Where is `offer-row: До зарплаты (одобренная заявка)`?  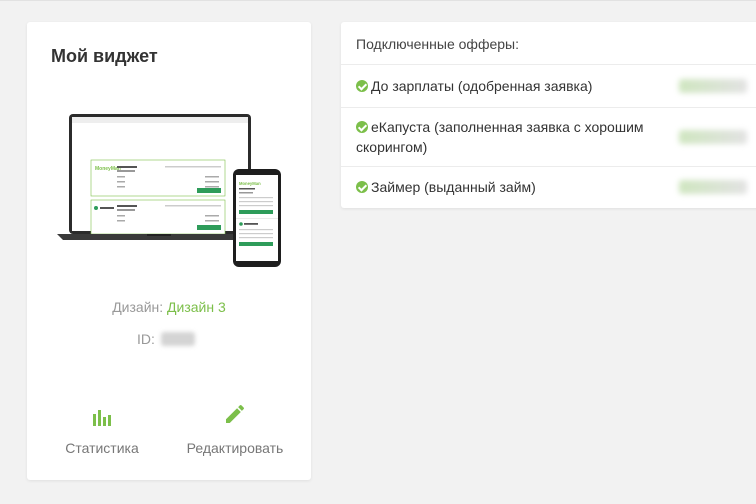 offer-row: До зарплаты (одобренная заявка) is located at coordinates (548, 86).